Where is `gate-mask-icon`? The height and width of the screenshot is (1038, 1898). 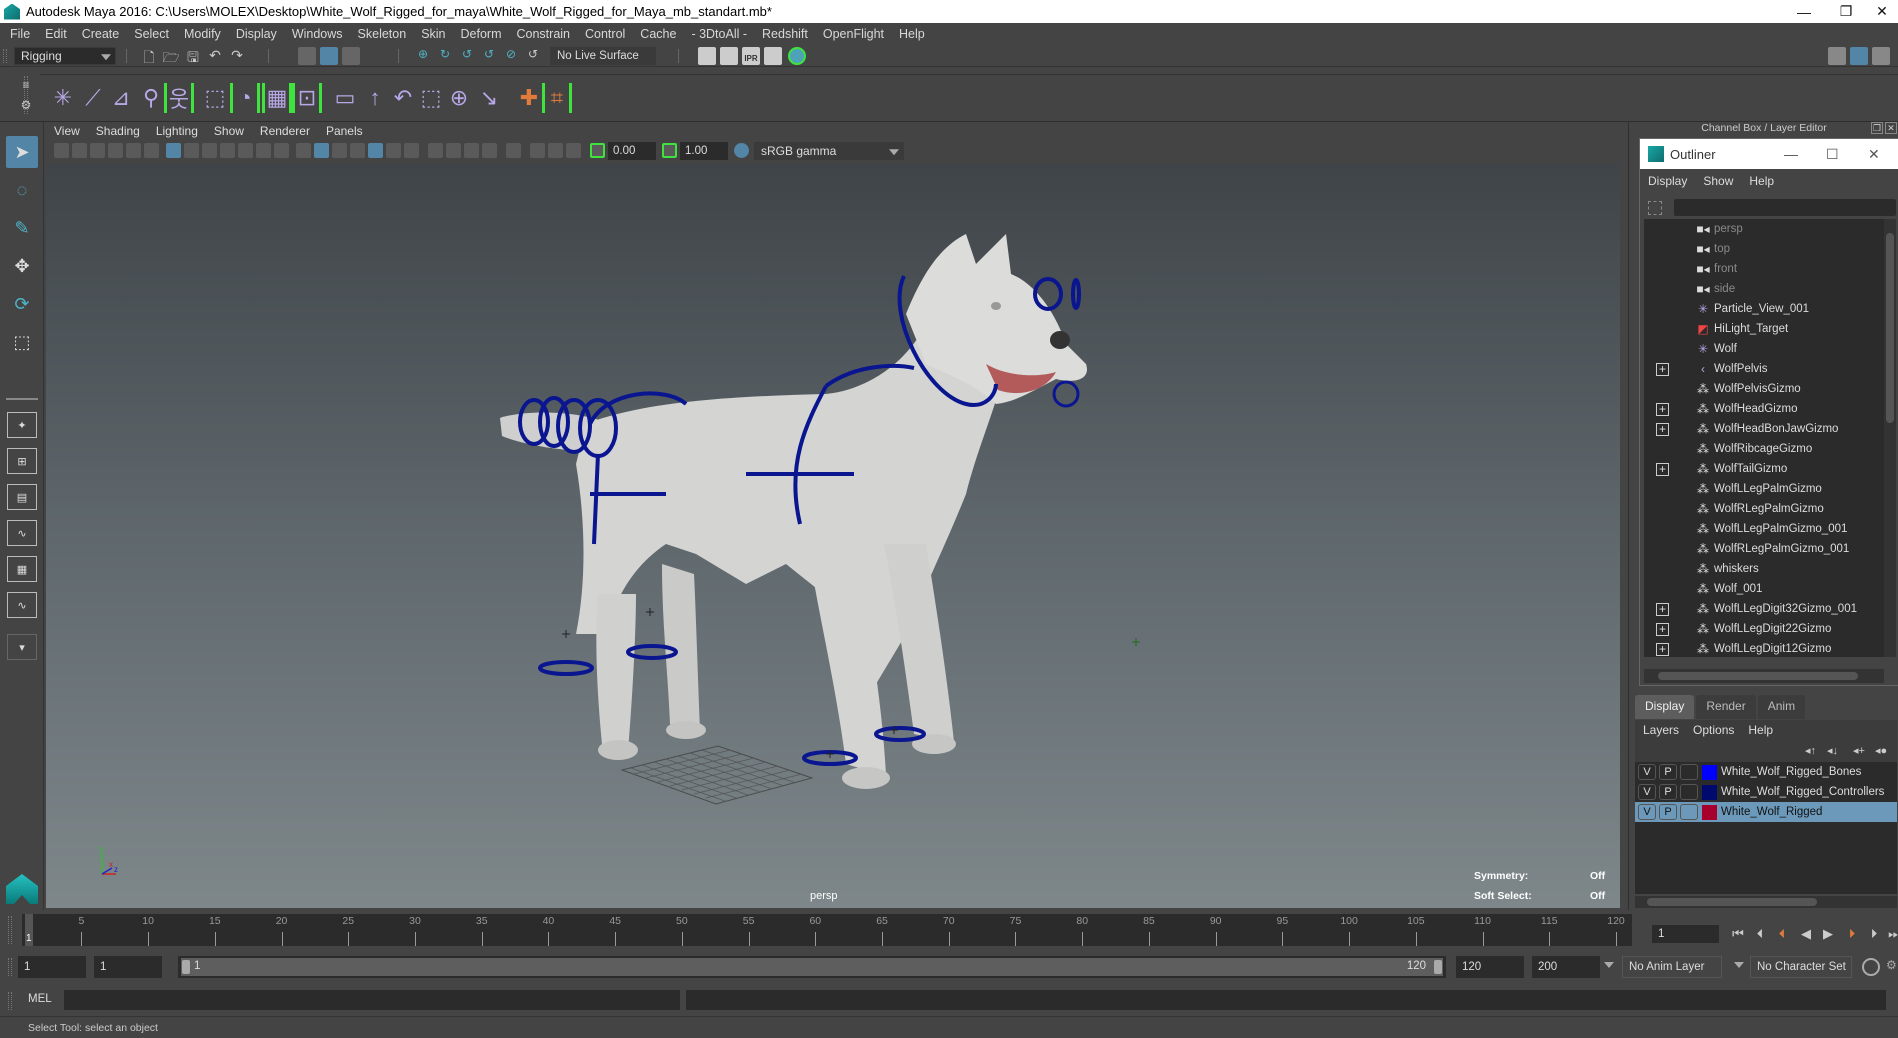 gate-mask-icon is located at coordinates (227, 150).